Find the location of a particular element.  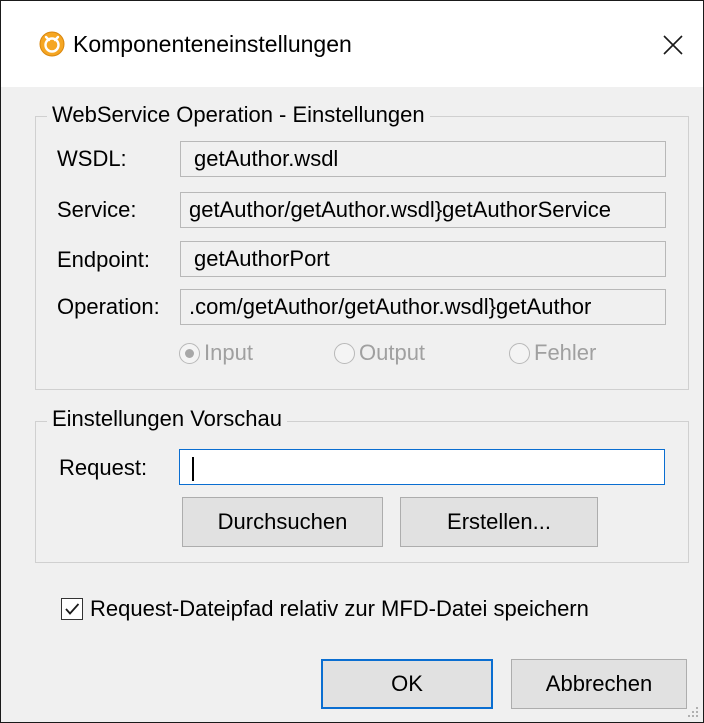

text-cursor is located at coordinates (193, 469).